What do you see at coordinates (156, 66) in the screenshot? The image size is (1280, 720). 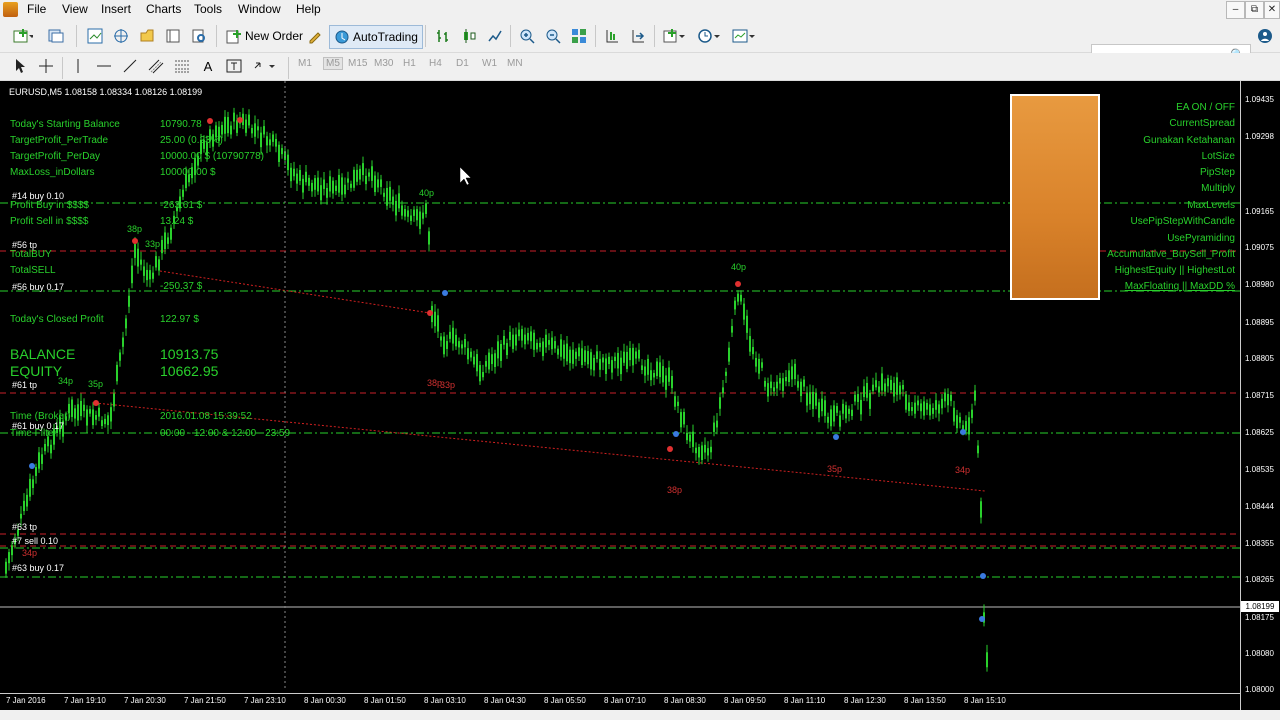 I see `equidistant-channel-icon` at bounding box center [156, 66].